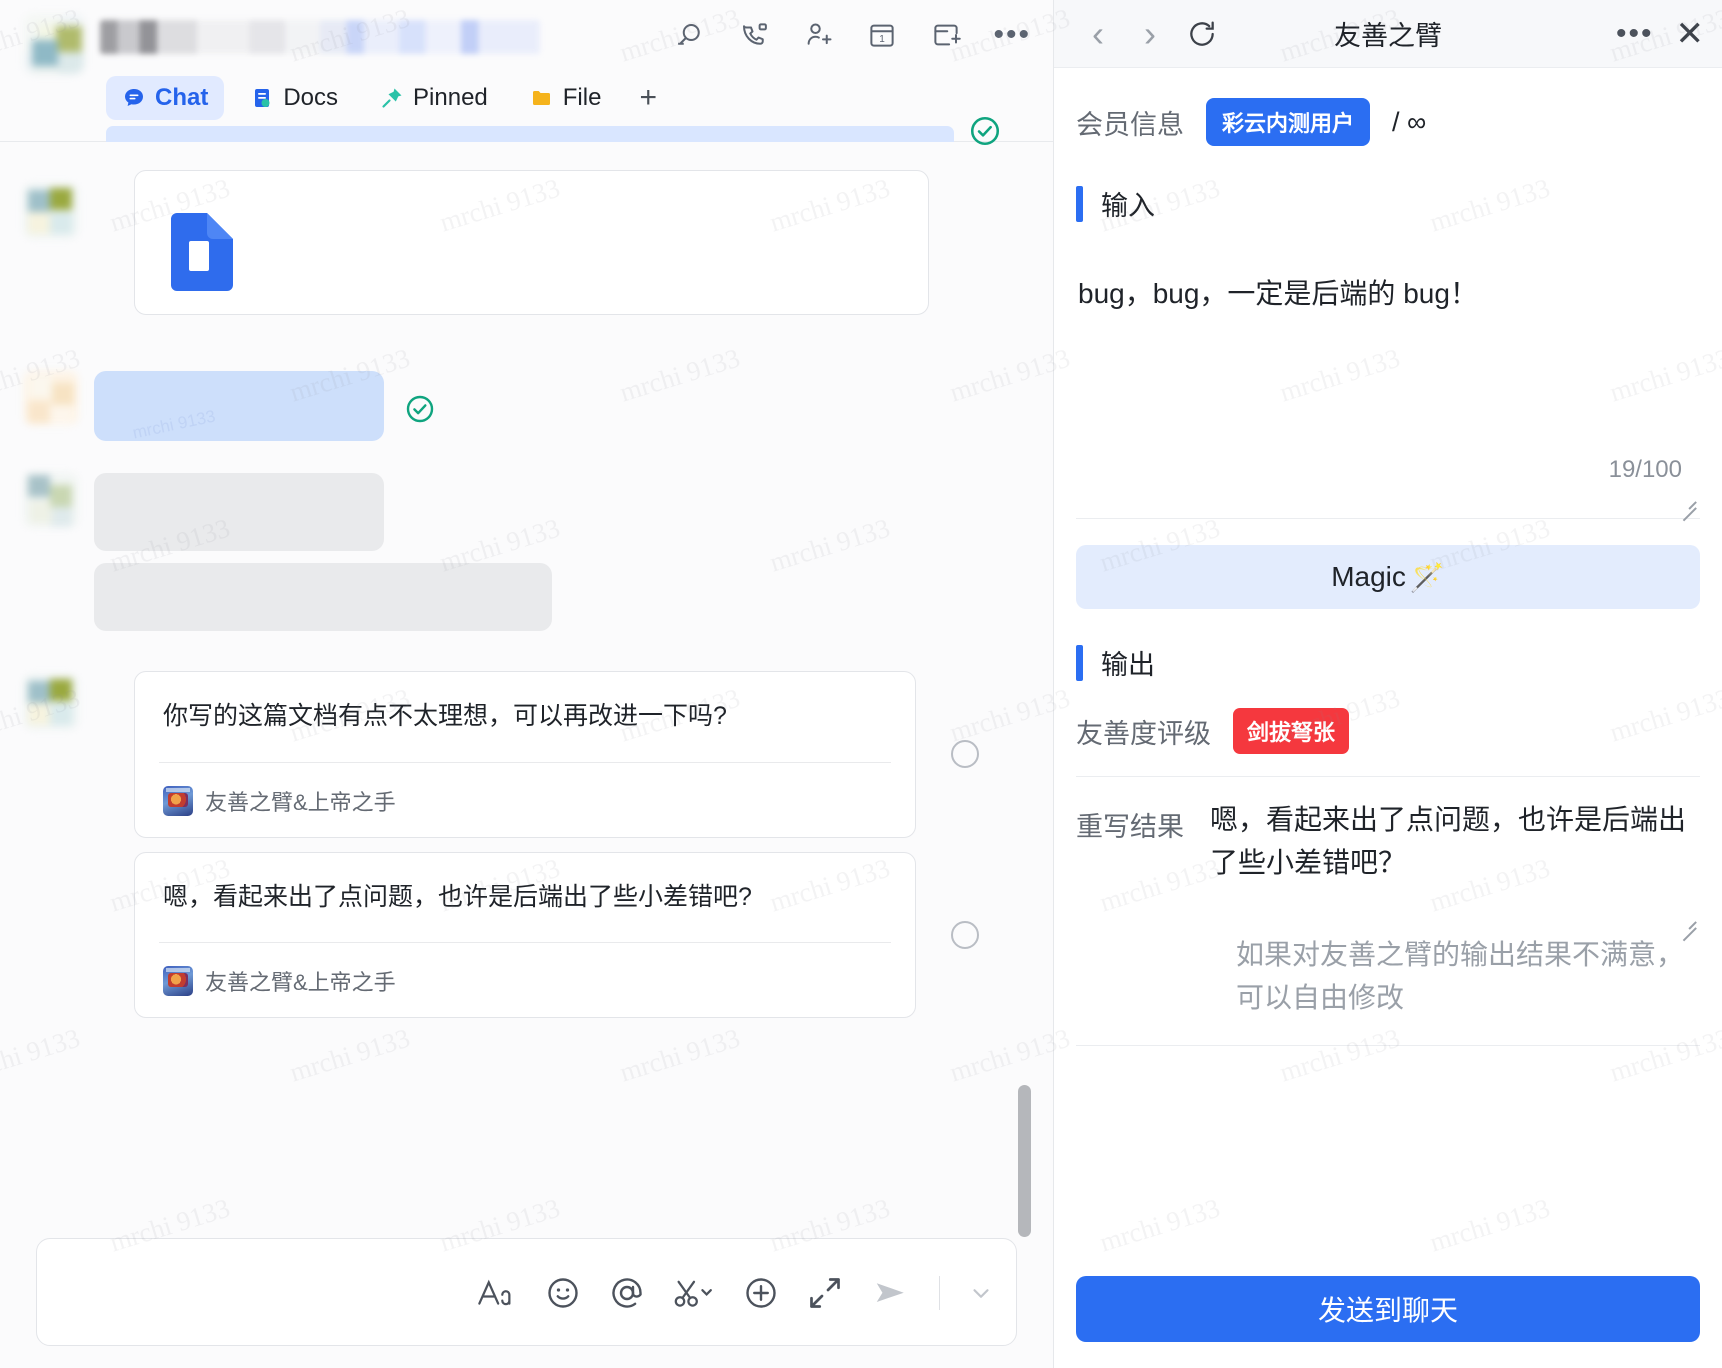 The width and height of the screenshot is (1722, 1368). I want to click on card-message-text: 嗯，看起来出了点问题，也许是后端出了些小差错吧?, so click(457, 896).